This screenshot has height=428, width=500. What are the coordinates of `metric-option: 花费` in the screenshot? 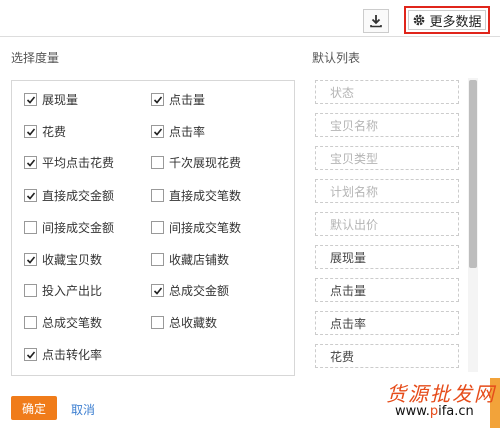 It's located at (45, 131).